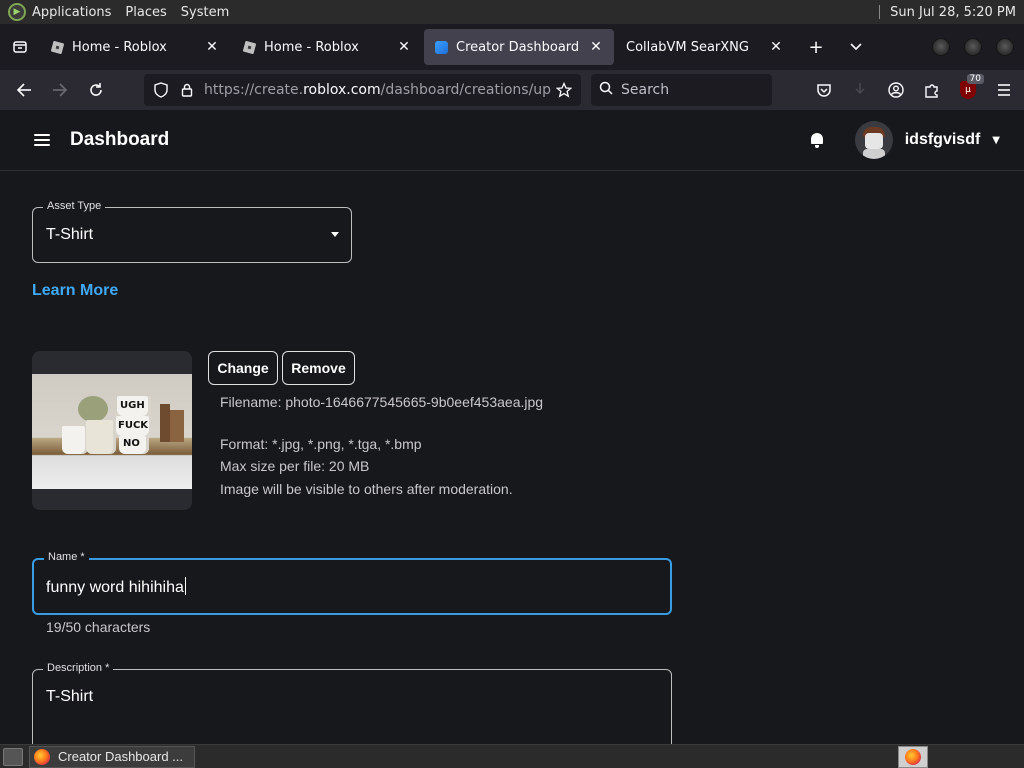 The image size is (1024, 768). I want to click on app-menu-button, so click(1004, 90).